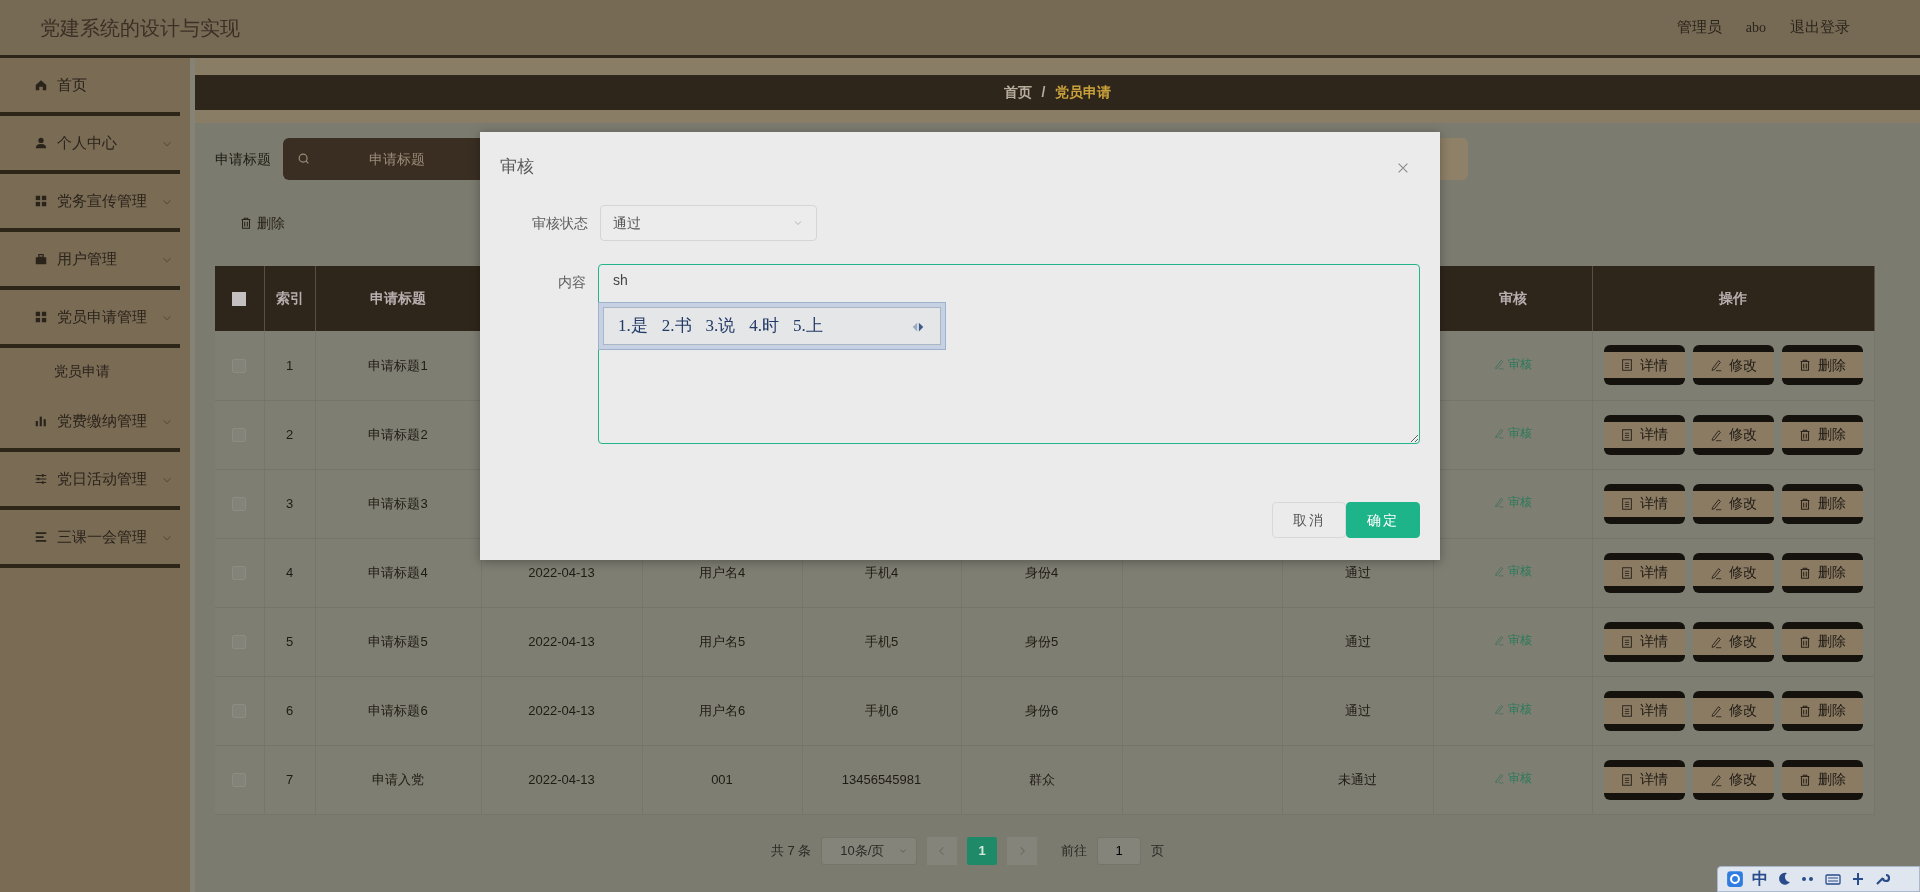 Image resolution: width=1920 pixels, height=892 pixels. What do you see at coordinates (398, 710) in the screenshot?
I see `table-cell: 申请标题6` at bounding box center [398, 710].